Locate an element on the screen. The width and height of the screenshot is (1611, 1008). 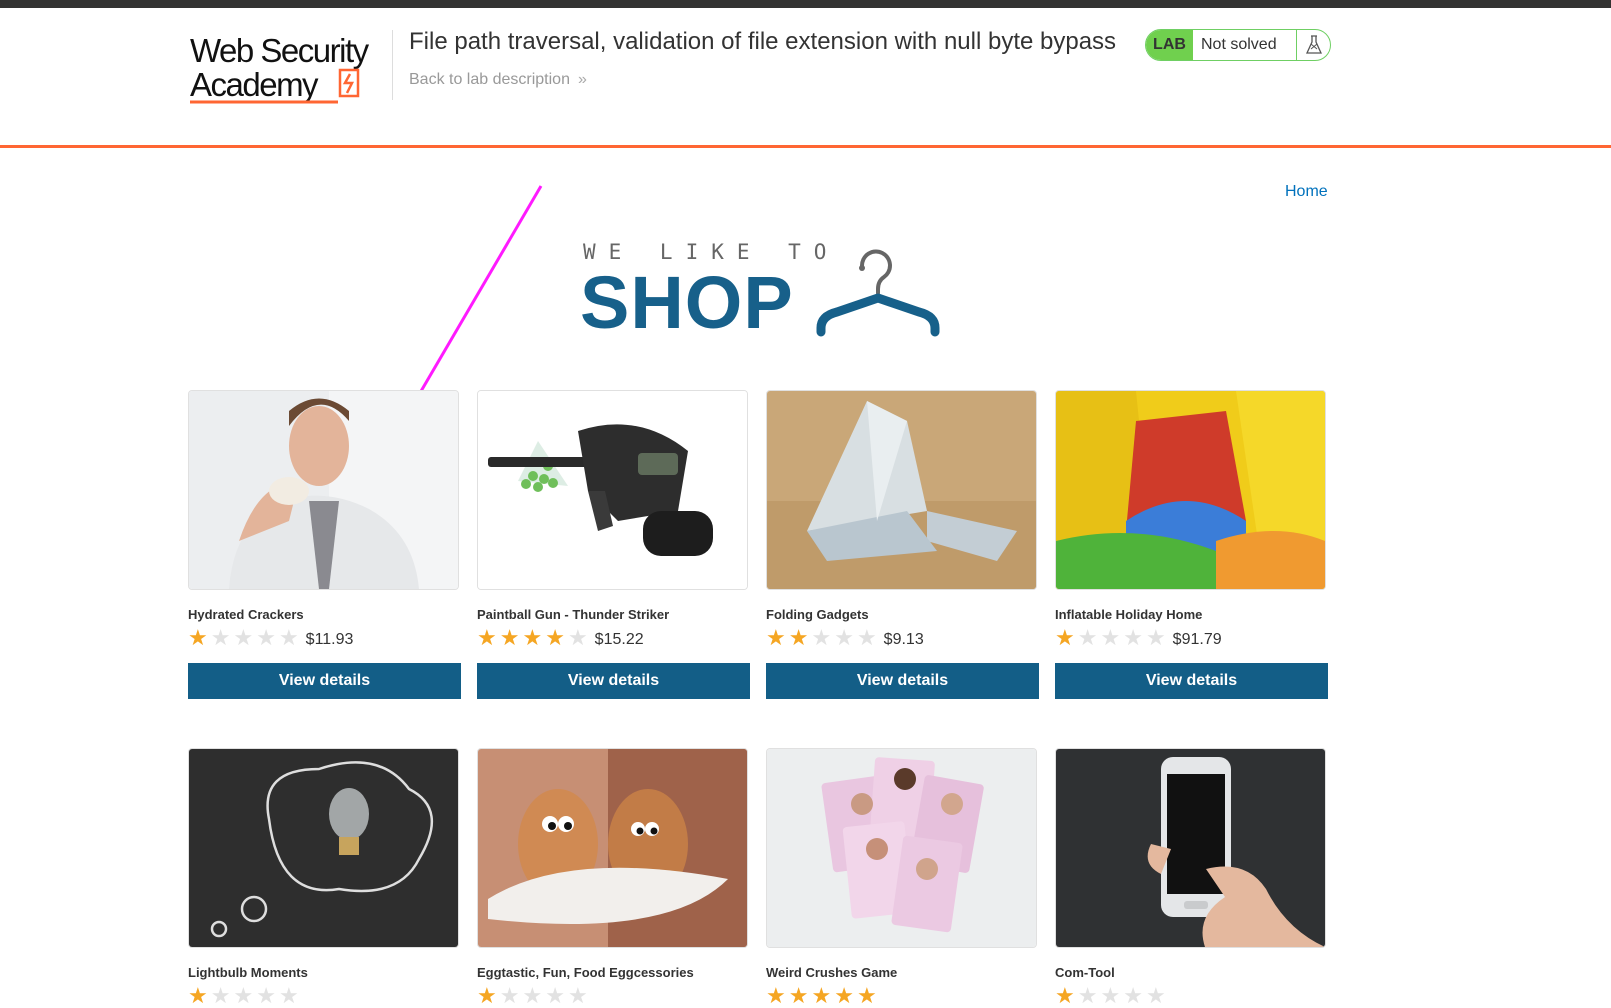
product-price: $91.79 is located at coordinates (1197, 639).